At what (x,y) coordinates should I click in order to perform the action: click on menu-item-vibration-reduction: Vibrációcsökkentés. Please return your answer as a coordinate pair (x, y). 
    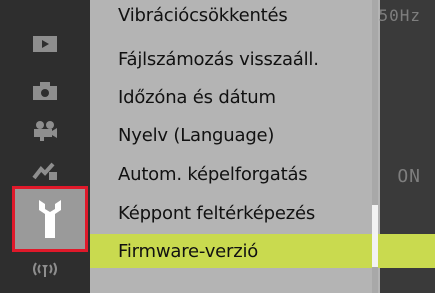
    Looking at the image, I should click on (230, 16).